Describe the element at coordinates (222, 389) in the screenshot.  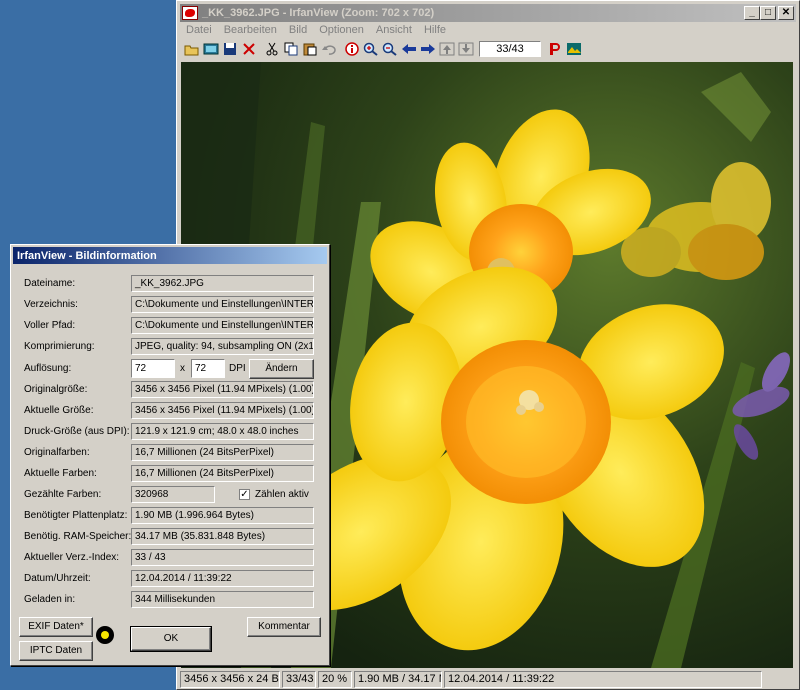
I see `original-size-value: 3456 x 3456 Pixel (11.94 MPixels) (1.00)` at that location.